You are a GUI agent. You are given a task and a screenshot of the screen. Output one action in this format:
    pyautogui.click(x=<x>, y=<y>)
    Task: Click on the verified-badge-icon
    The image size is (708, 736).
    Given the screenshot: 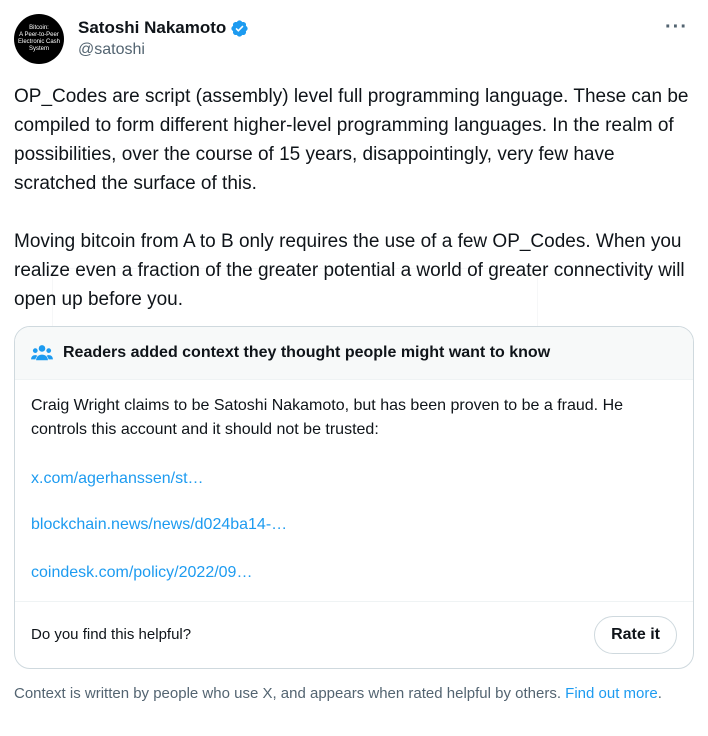 What is the action you would take?
    pyautogui.click(x=239, y=28)
    